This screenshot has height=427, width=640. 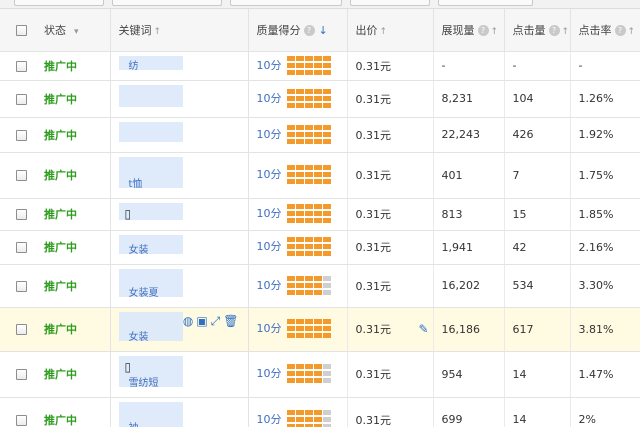 What do you see at coordinates (605, 30) in the screenshot?
I see `col-ctr: 点击率? ↑` at bounding box center [605, 30].